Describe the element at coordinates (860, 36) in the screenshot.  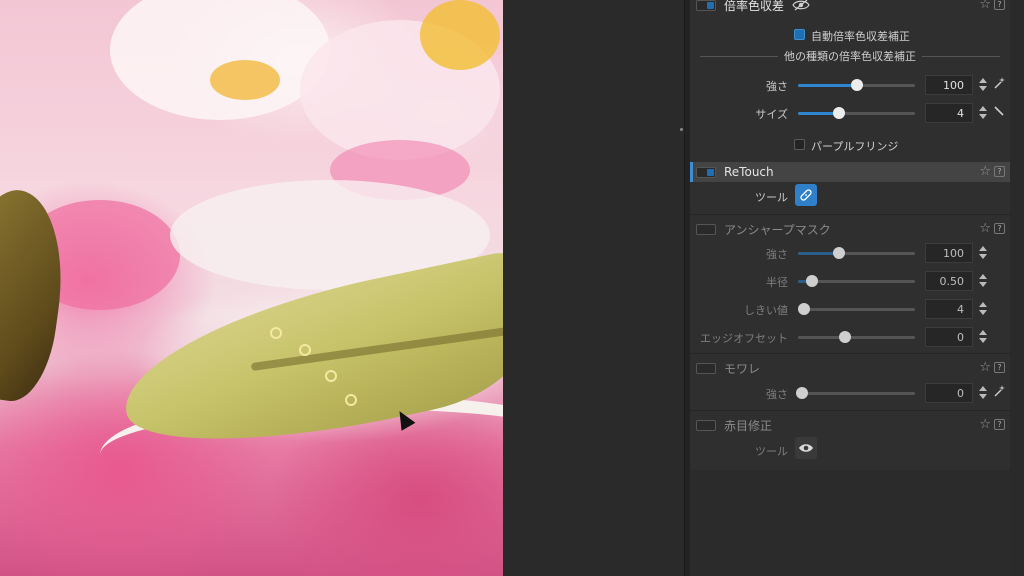
I see `auto-ca-label: 自動倍率色収差補正` at that location.